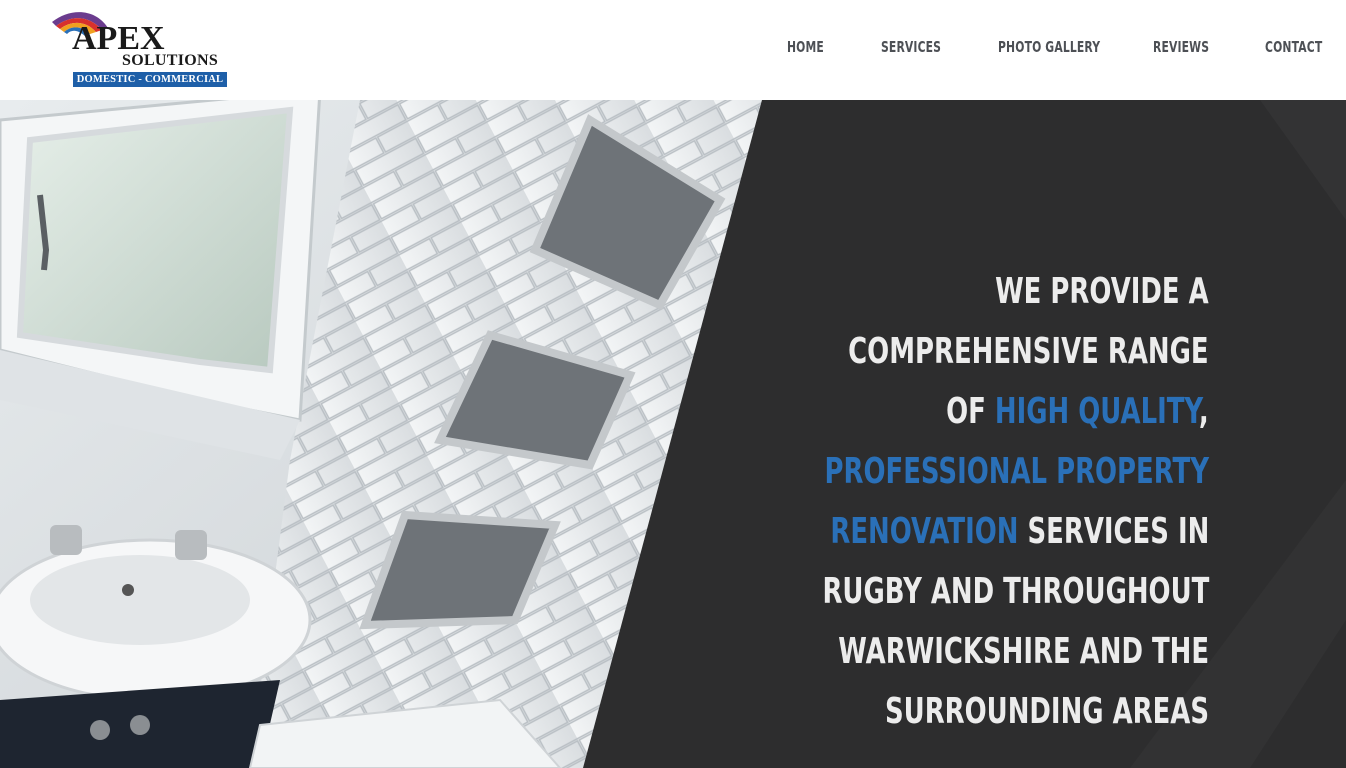 Image resolution: width=1346 pixels, height=768 pixels. What do you see at coordinates (1102, 291) in the screenshot?
I see `hero-line-1: WE PROVIDE A` at bounding box center [1102, 291].